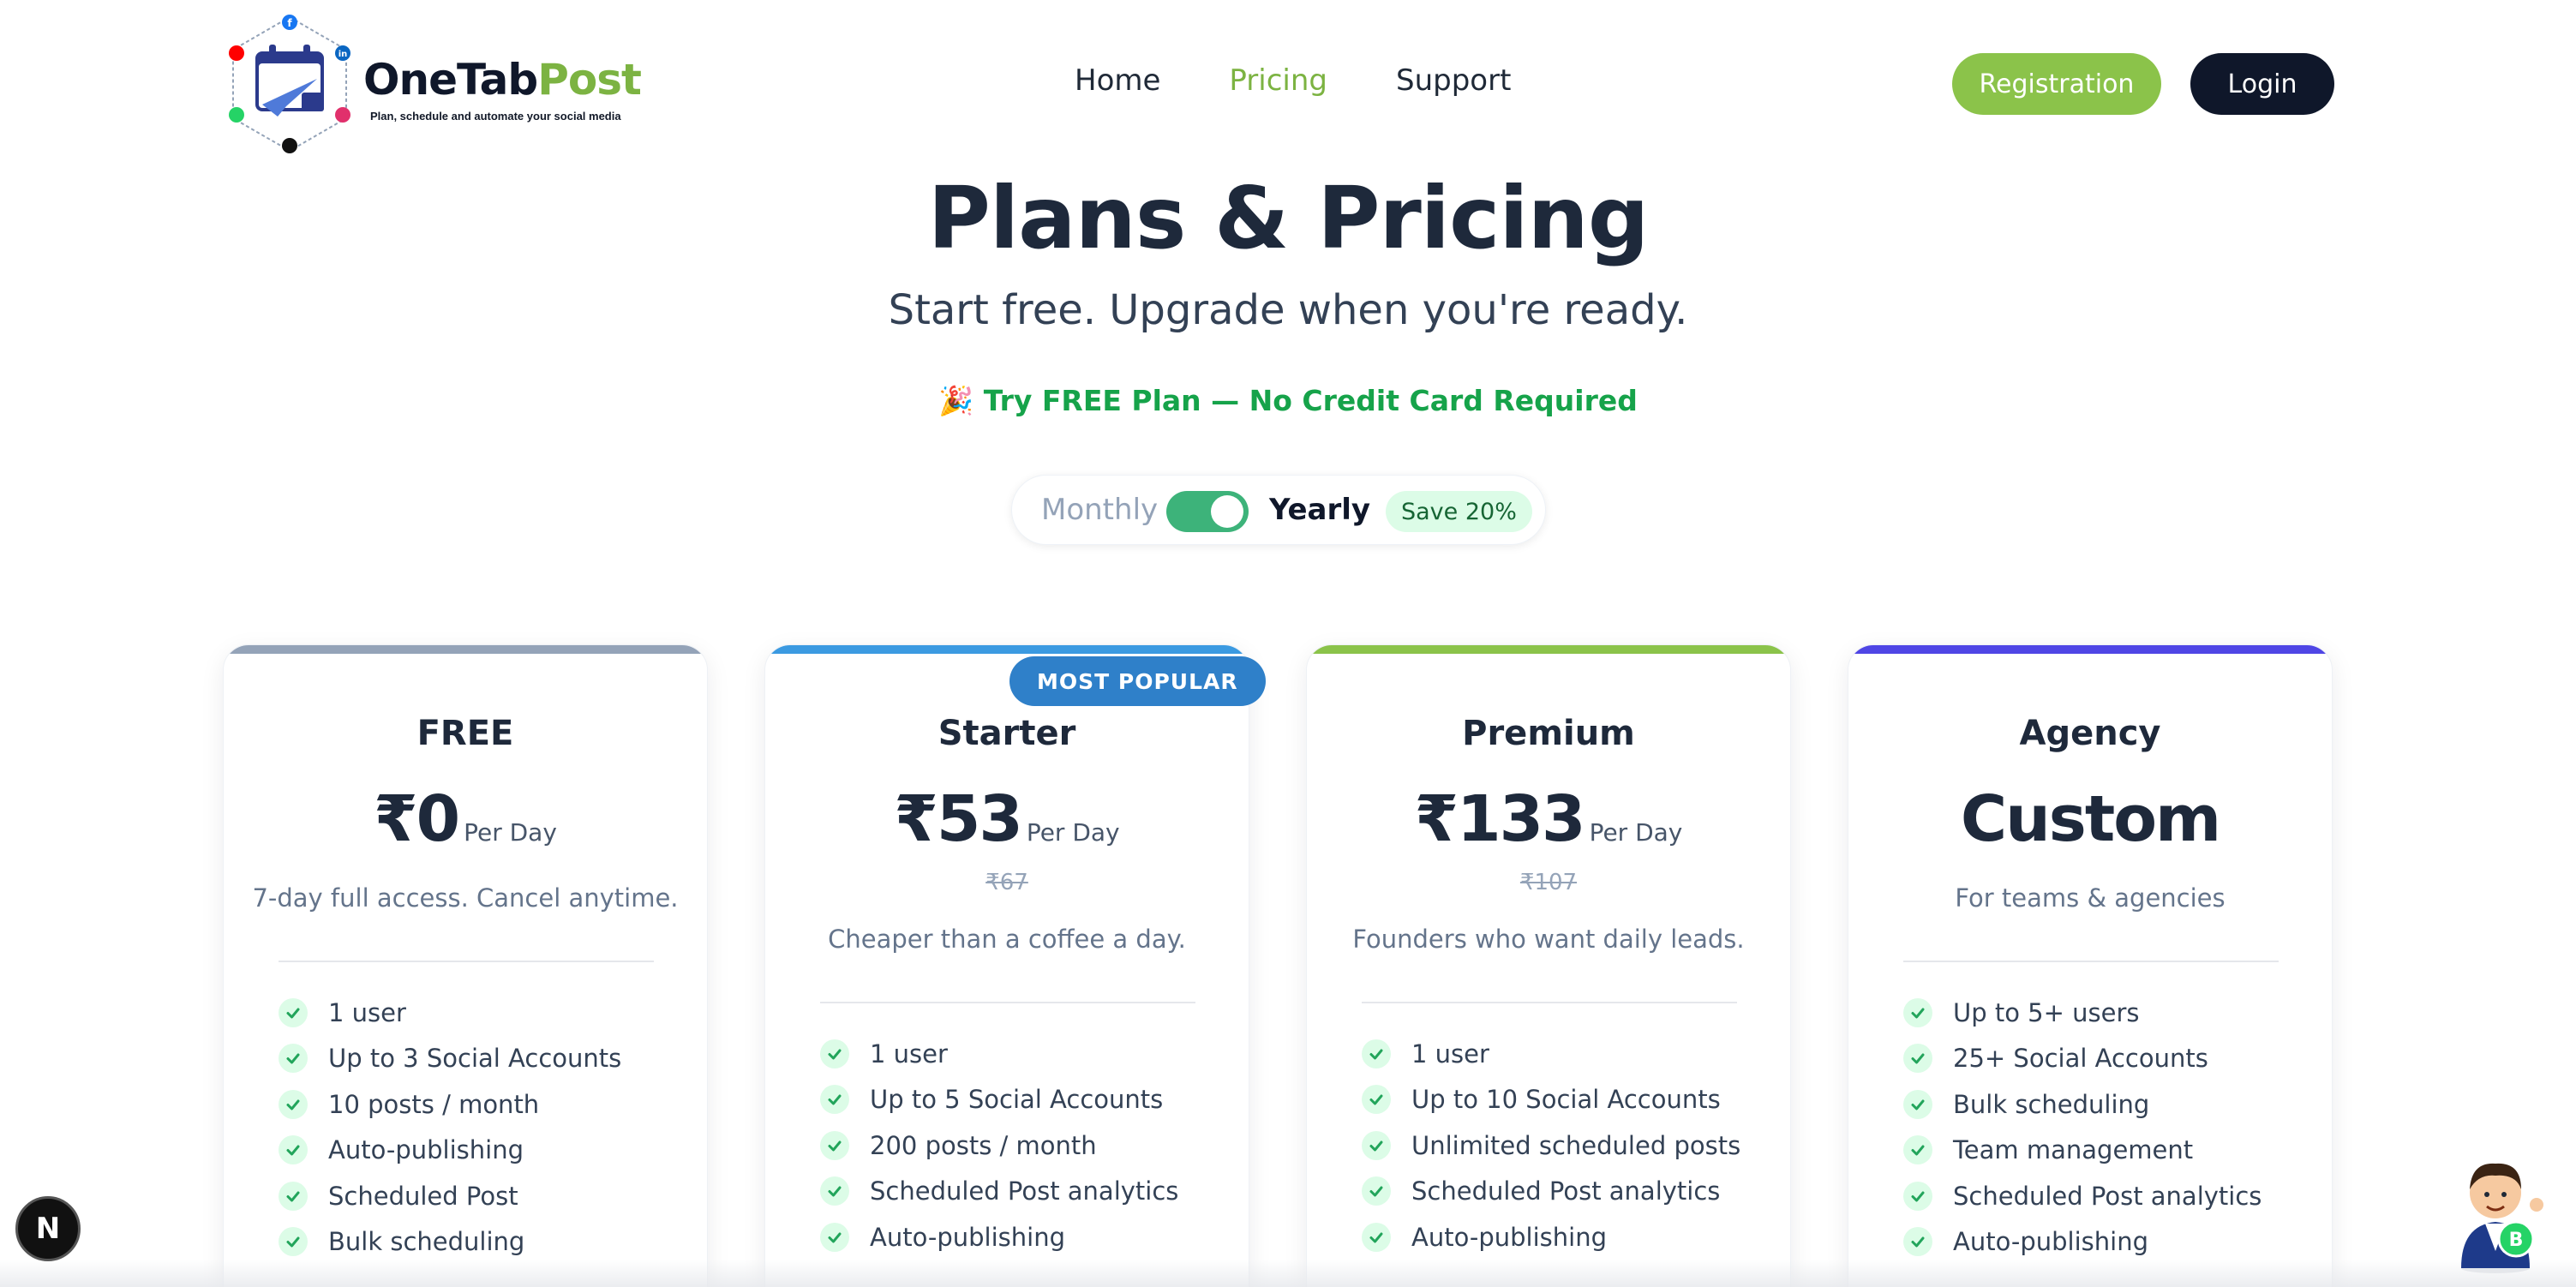 The height and width of the screenshot is (1287, 2576). What do you see at coordinates (289, 23) in the screenshot?
I see `svg-text: f` at bounding box center [289, 23].